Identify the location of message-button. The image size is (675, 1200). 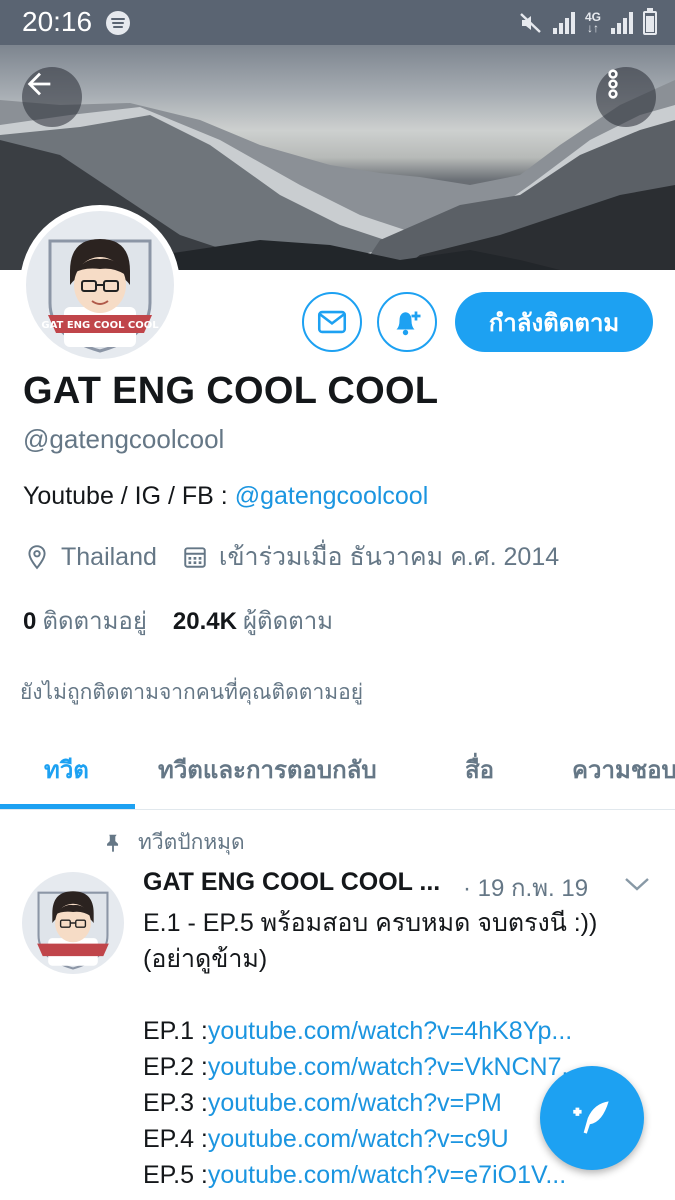
(332, 322).